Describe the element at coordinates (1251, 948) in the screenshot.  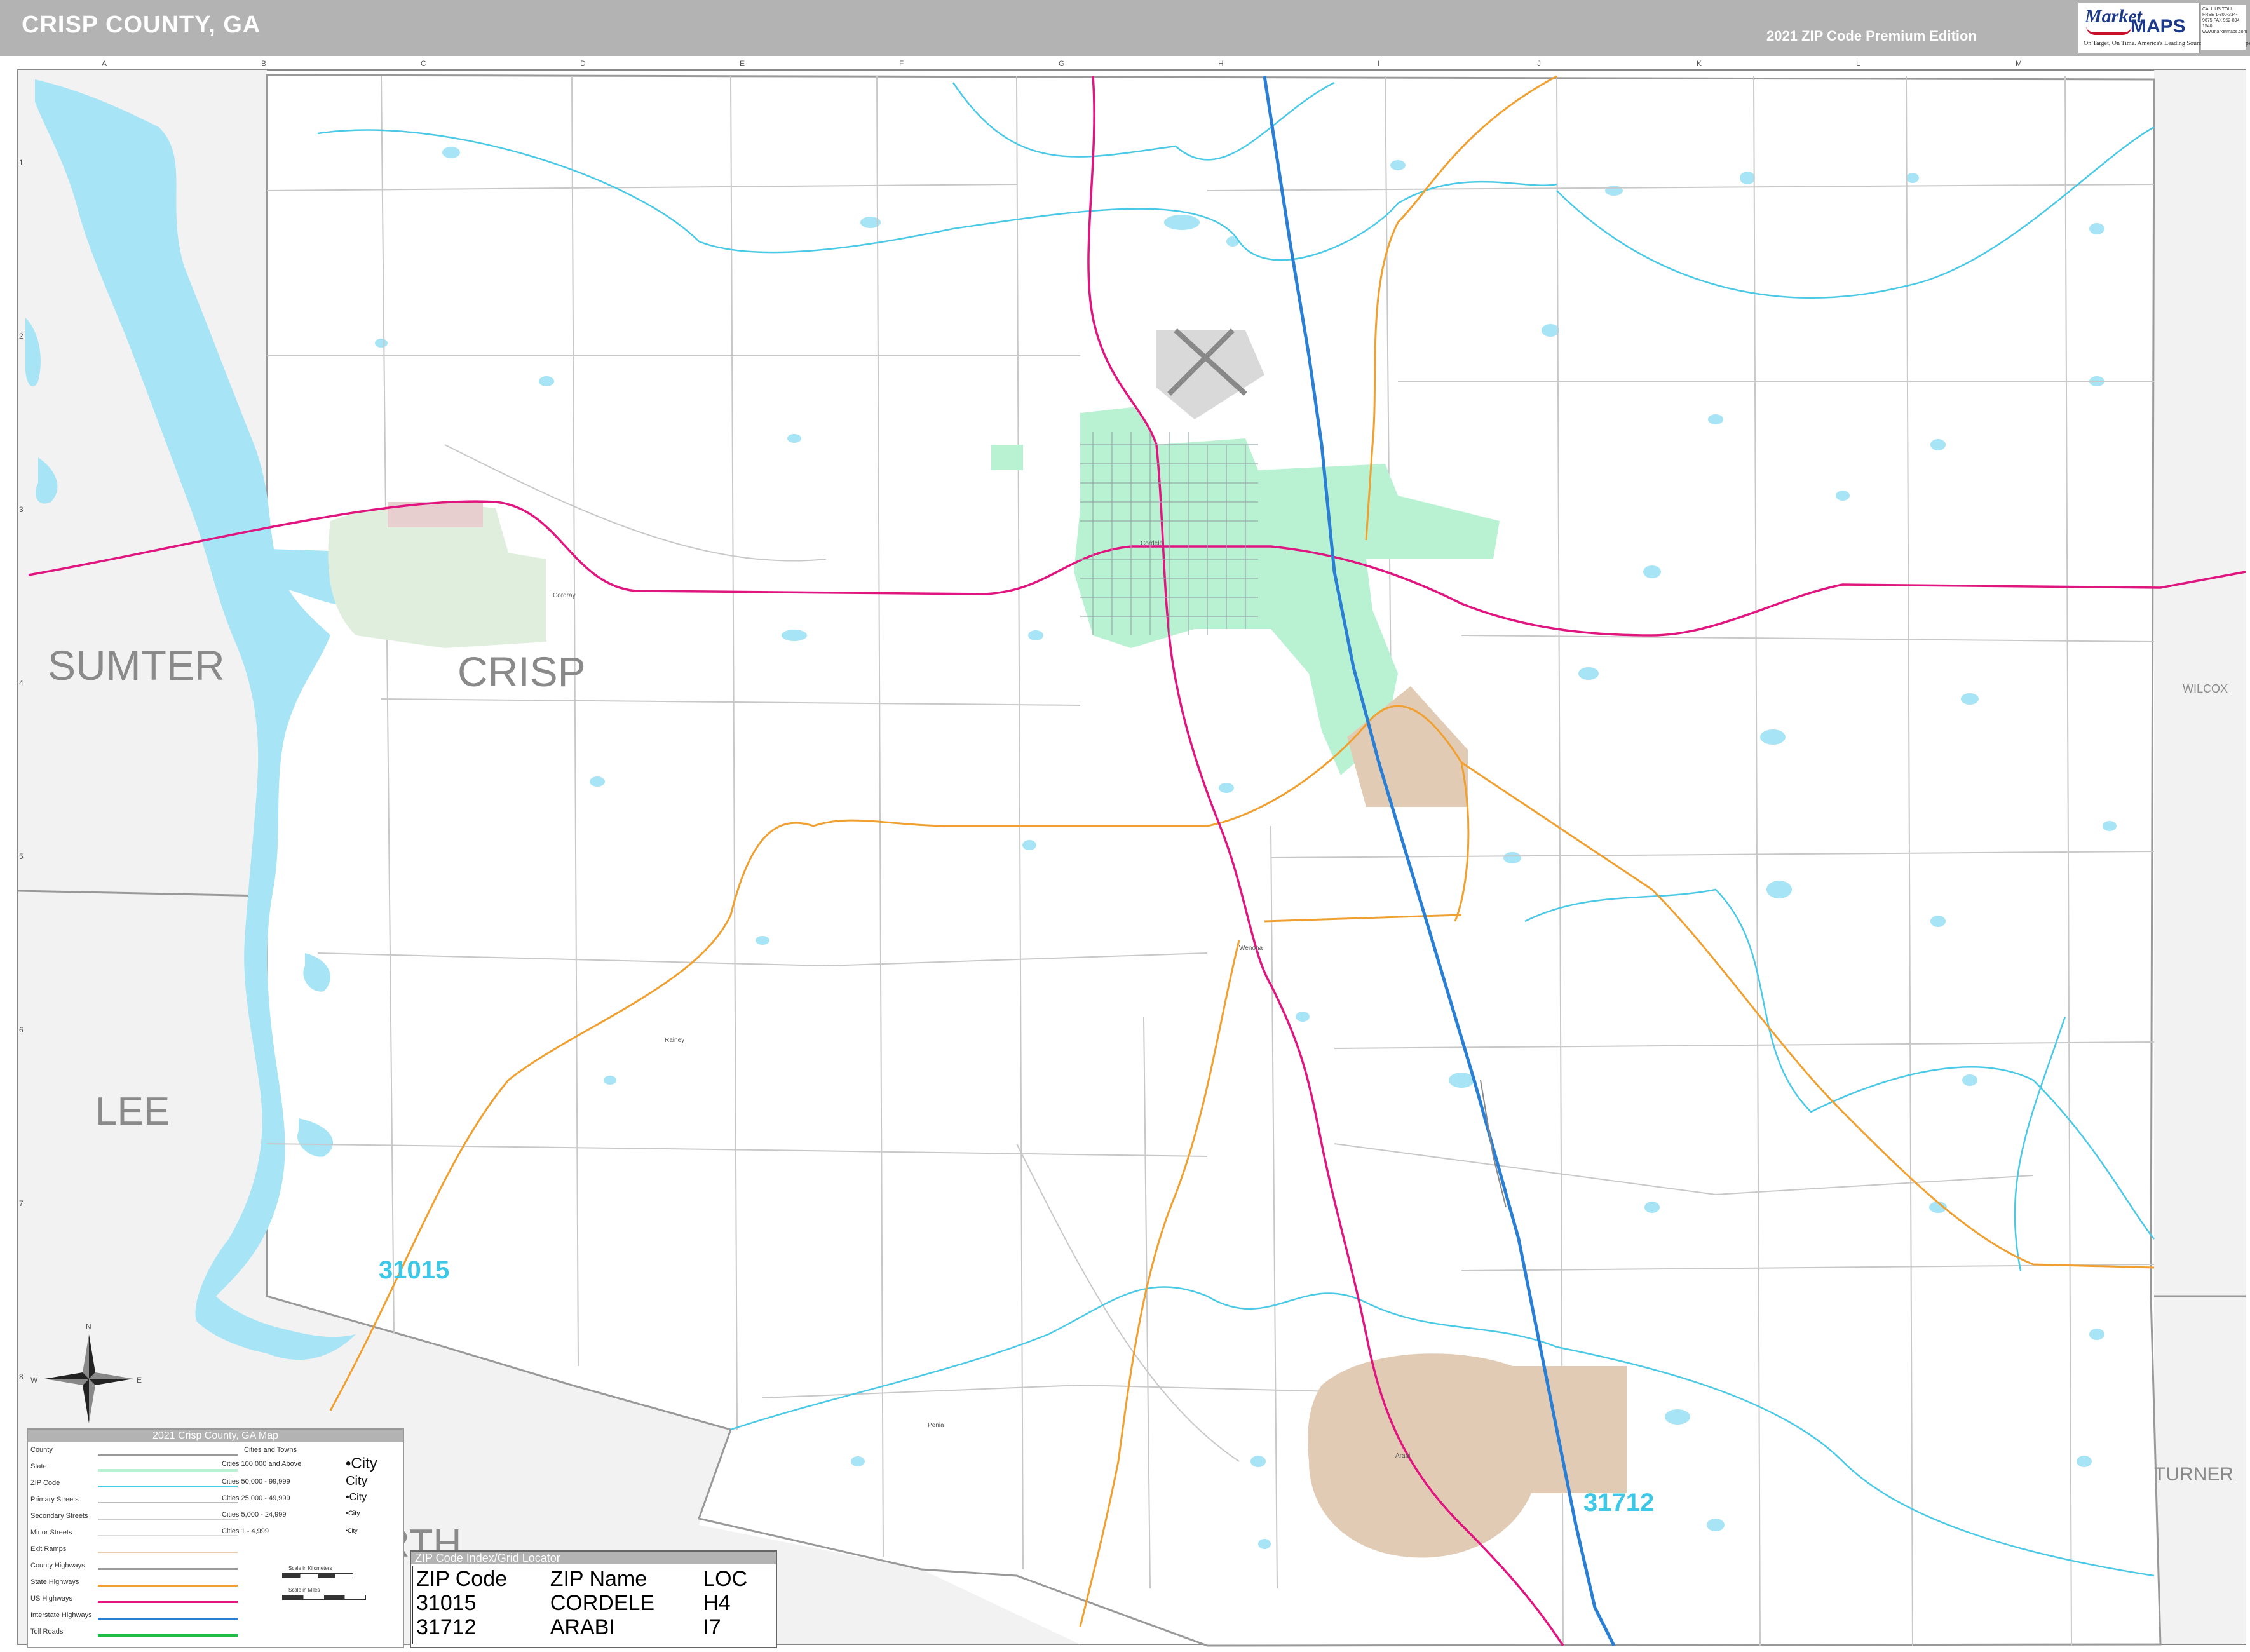
I see `place-wenona: Wenona` at that location.